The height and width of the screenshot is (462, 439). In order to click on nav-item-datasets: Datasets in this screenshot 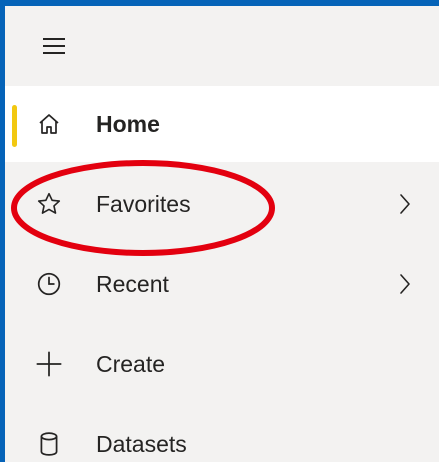, I will do `click(222, 434)`.